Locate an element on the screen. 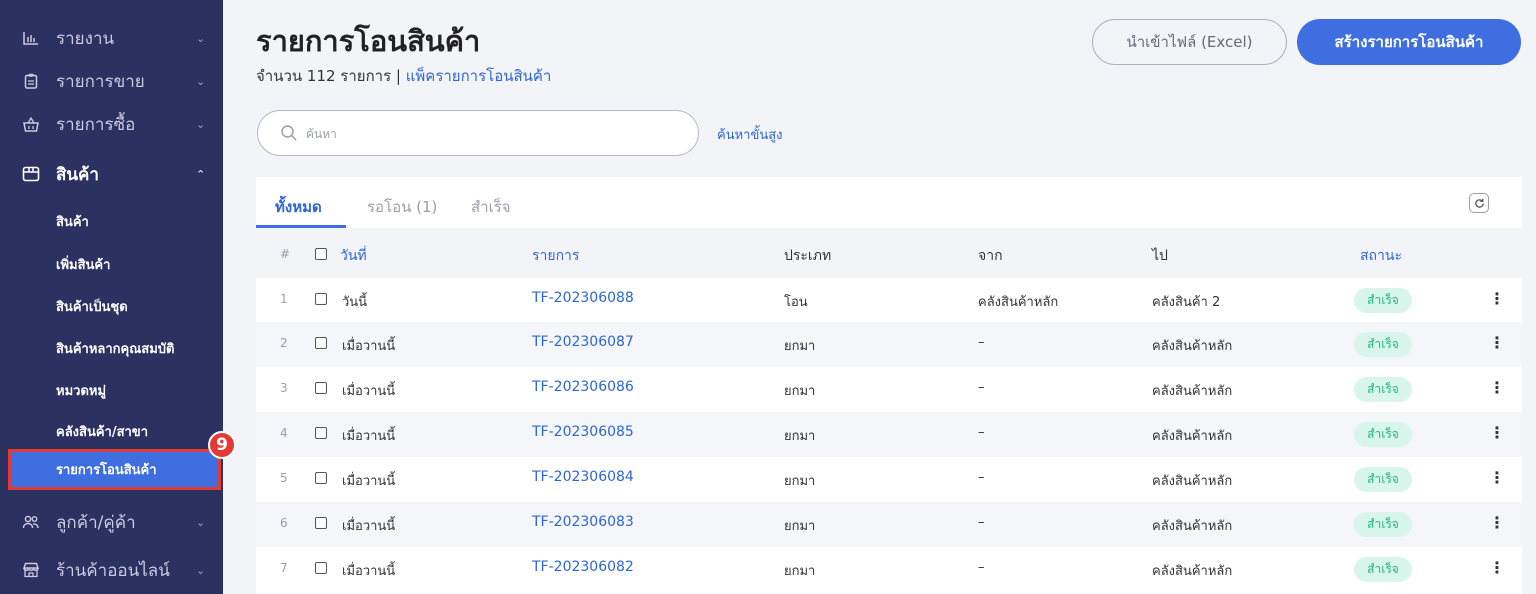 The height and width of the screenshot is (594, 1536). row-transfer-code-link: TF-202306085 is located at coordinates (583, 432).